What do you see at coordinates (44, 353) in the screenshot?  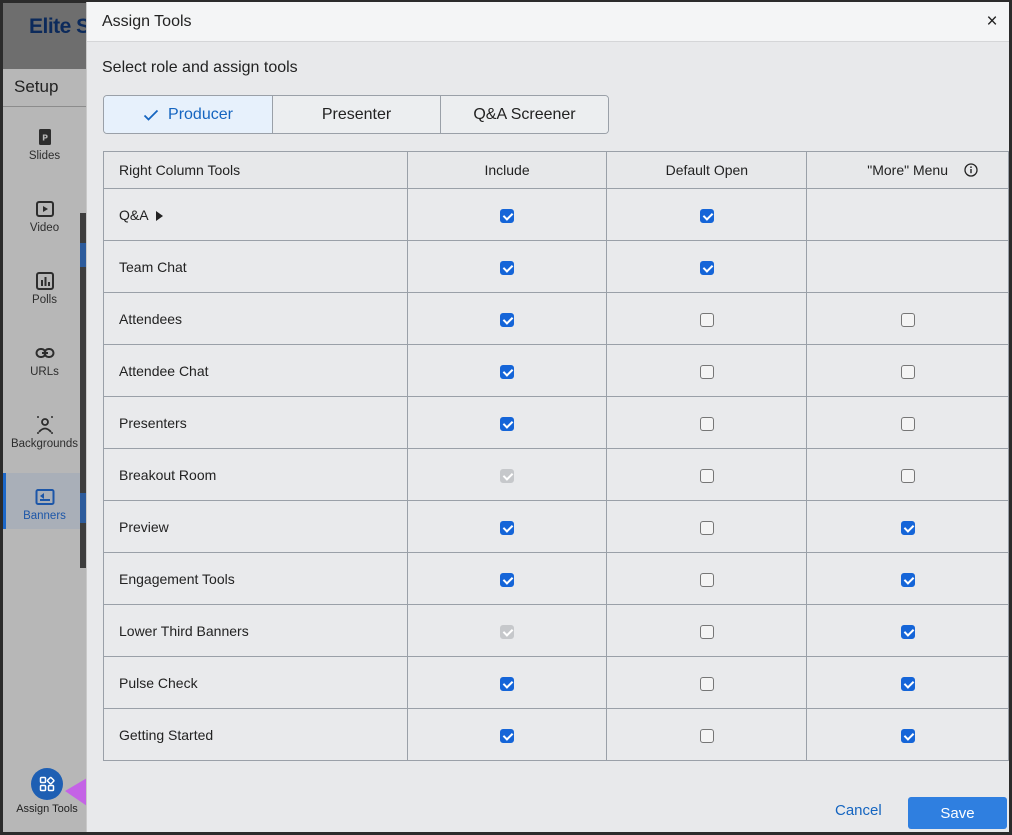 I see `link-icon` at bounding box center [44, 353].